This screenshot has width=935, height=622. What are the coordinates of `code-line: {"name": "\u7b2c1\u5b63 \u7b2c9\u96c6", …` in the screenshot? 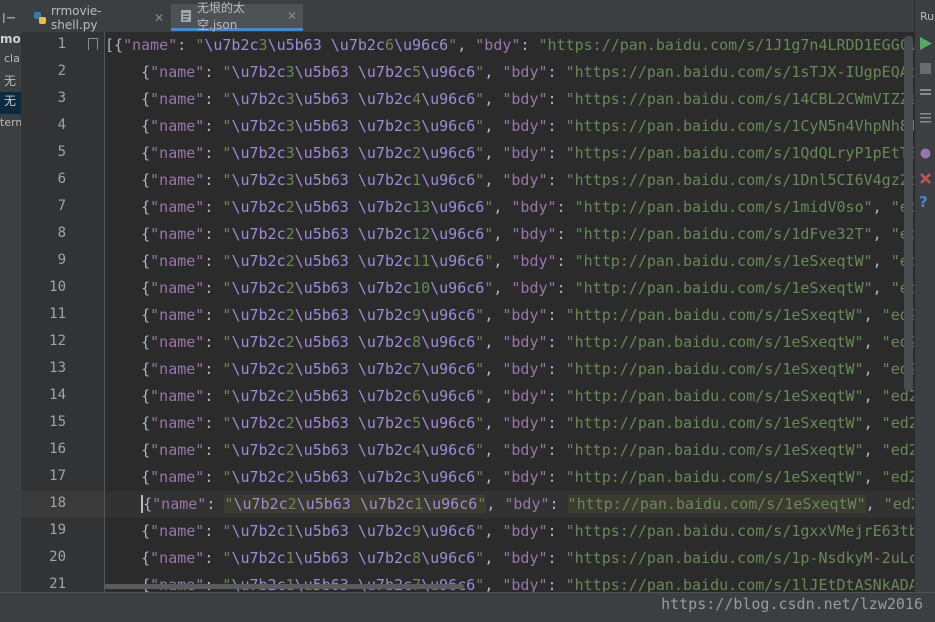 It's located at (509, 531).